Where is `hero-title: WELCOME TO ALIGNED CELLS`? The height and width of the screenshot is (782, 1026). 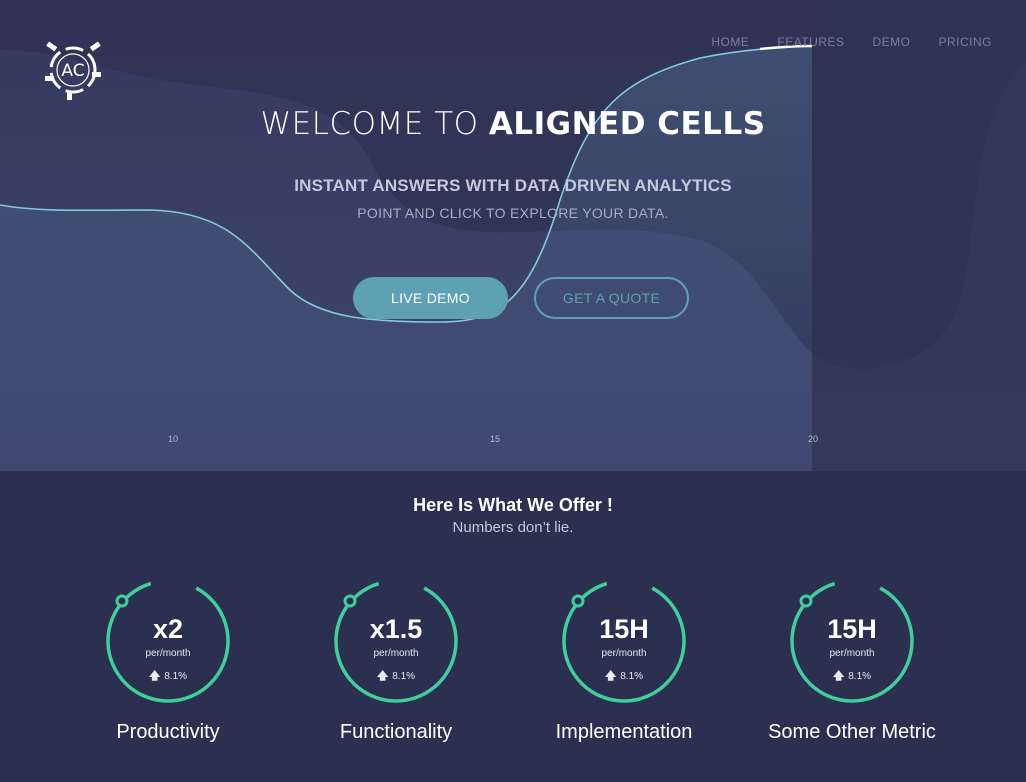
hero-title: WELCOME TO ALIGNED CELLS is located at coordinates (513, 124).